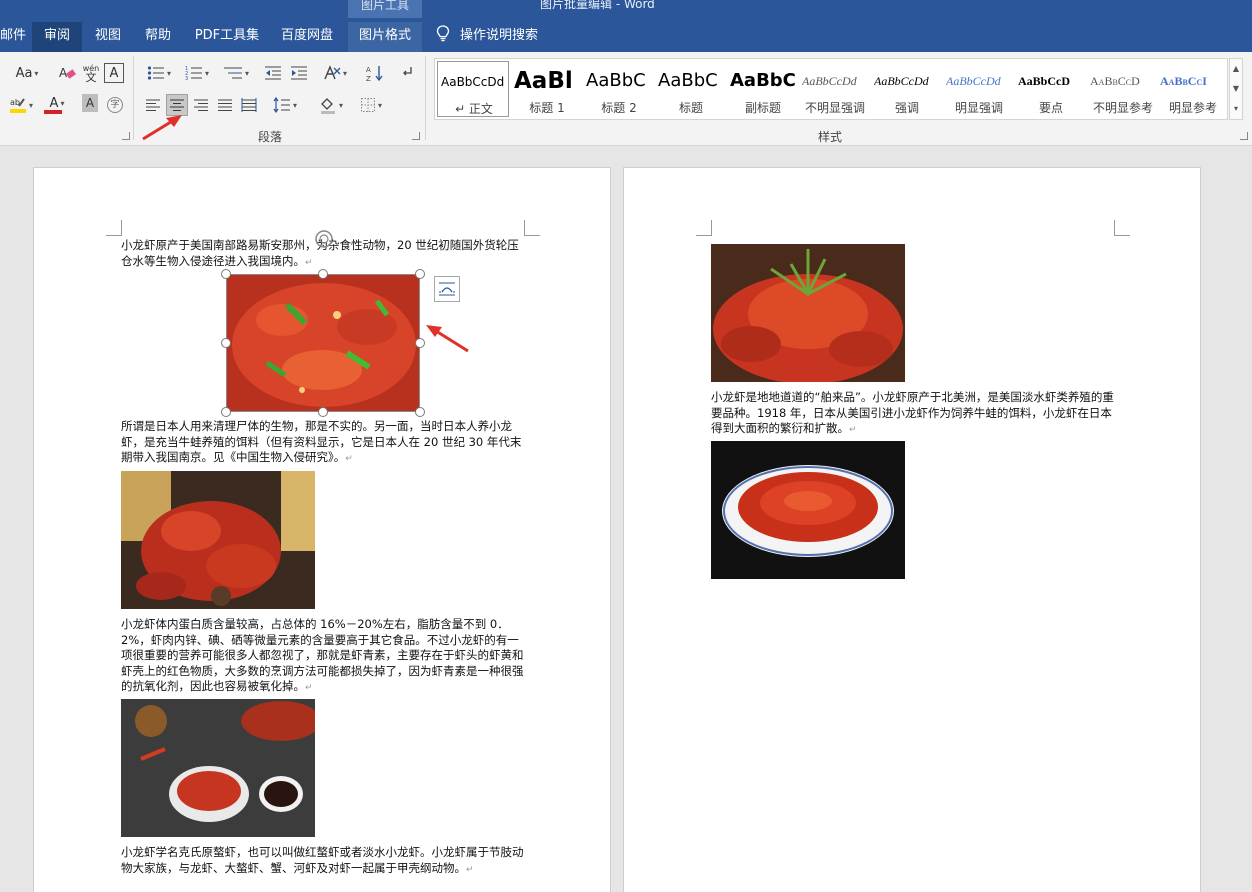 This screenshot has width=1252, height=892. I want to click on bullets-button: ▾, so click(159, 73).